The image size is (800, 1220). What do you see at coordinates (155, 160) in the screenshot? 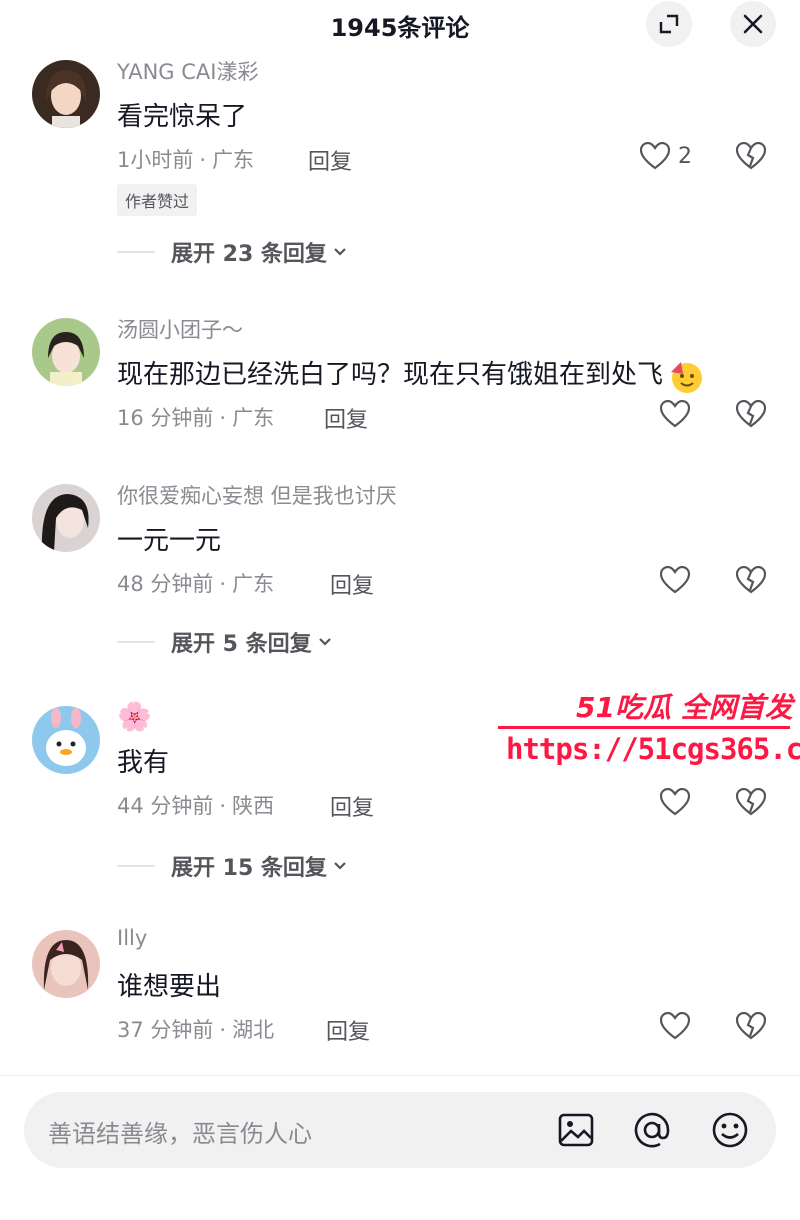
I see `comment-time: 1小时前` at bounding box center [155, 160].